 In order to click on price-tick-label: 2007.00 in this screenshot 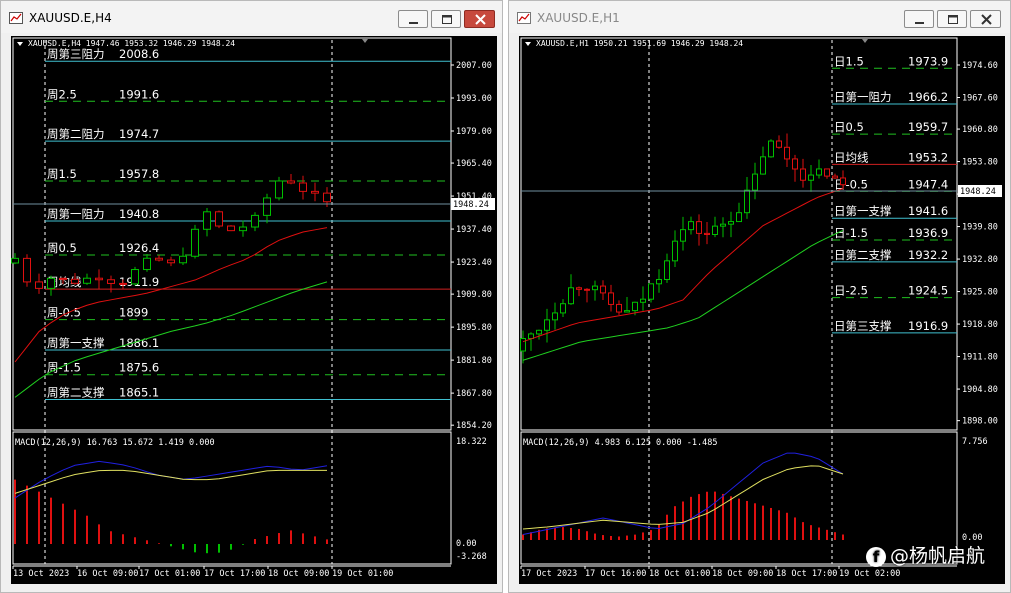, I will do `click(474, 66)`.